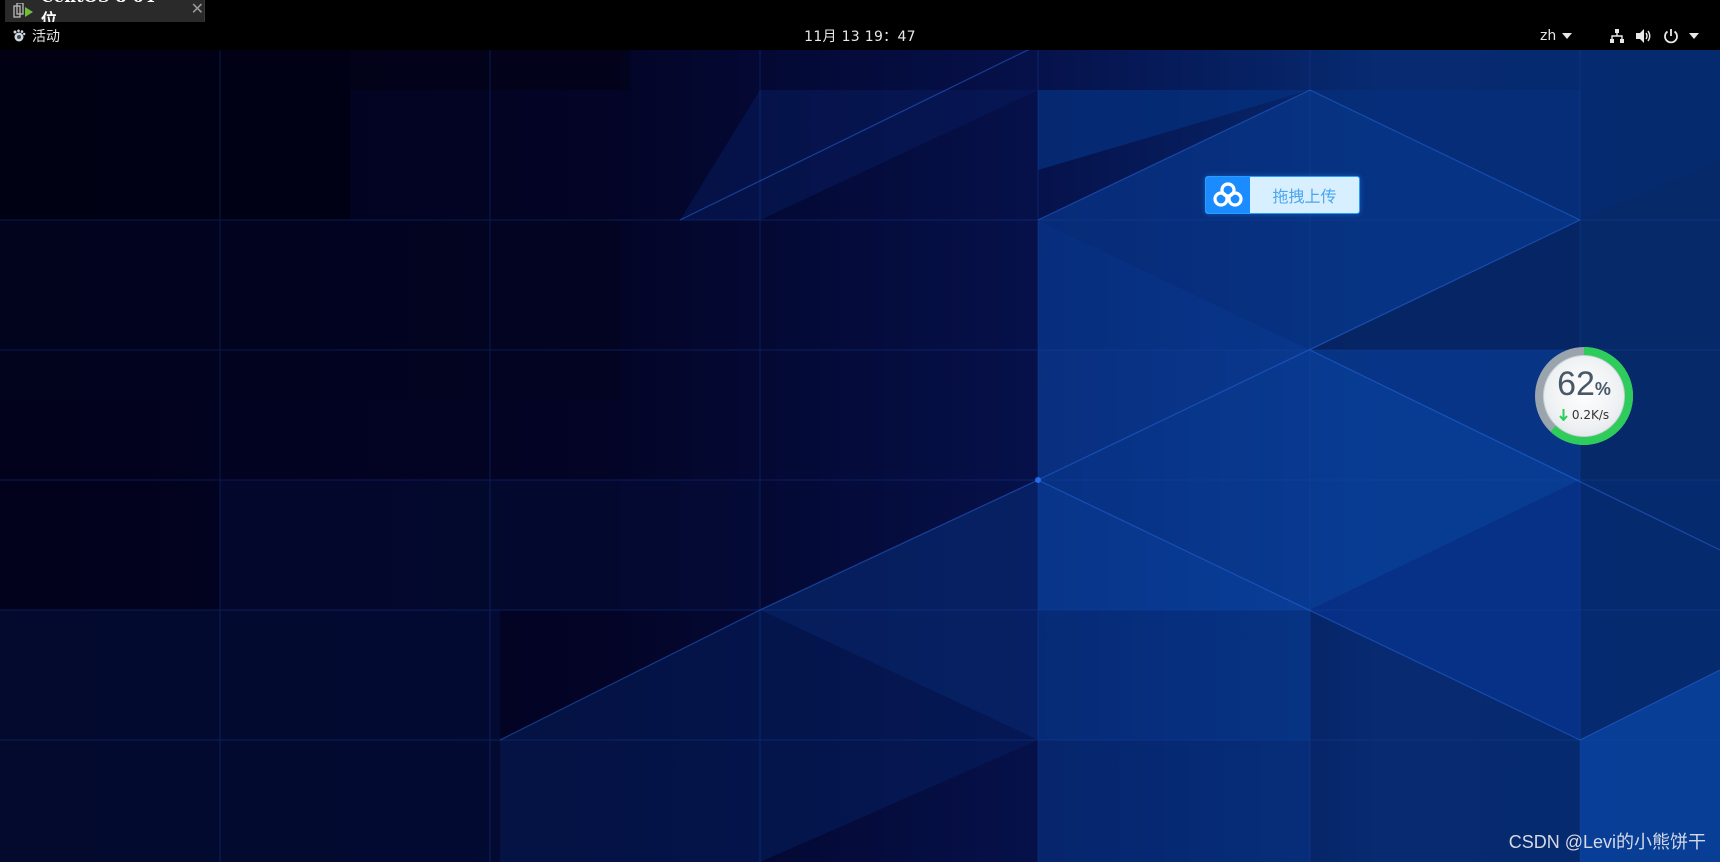  I want to click on activities-label: 活动, so click(46, 37).